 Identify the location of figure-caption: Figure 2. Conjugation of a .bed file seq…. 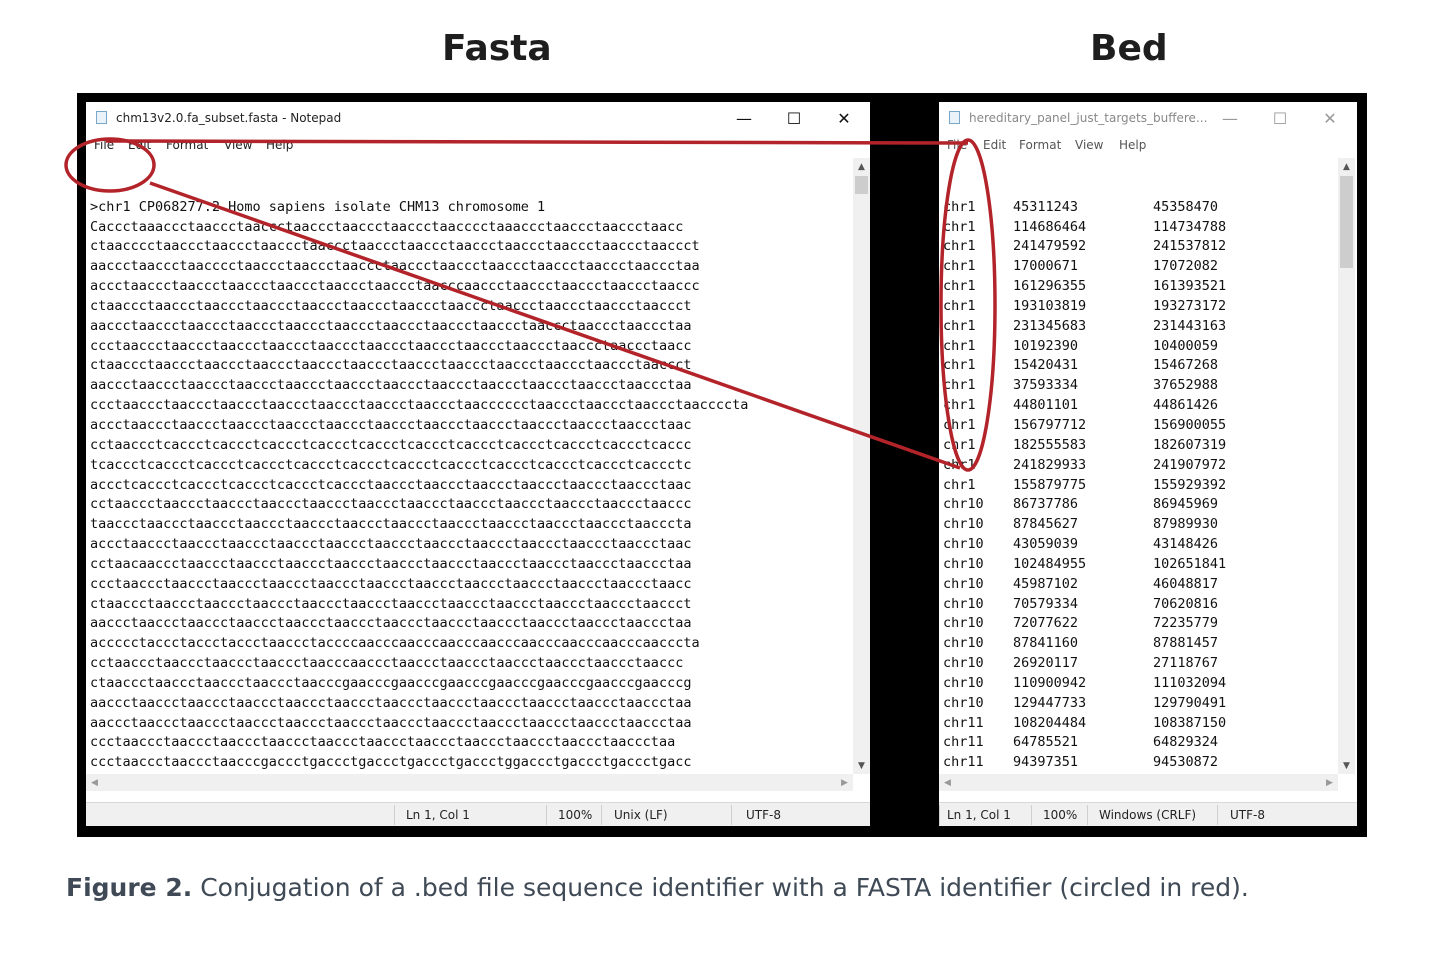
(716, 888).